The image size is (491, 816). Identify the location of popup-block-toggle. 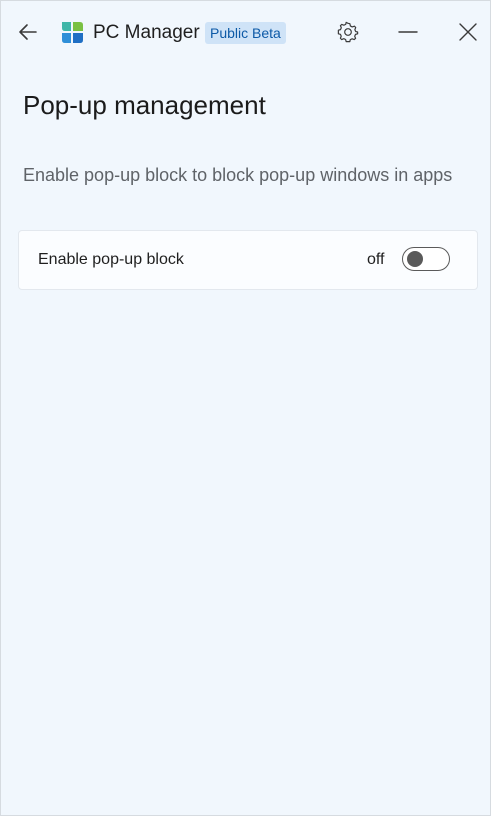
(426, 259).